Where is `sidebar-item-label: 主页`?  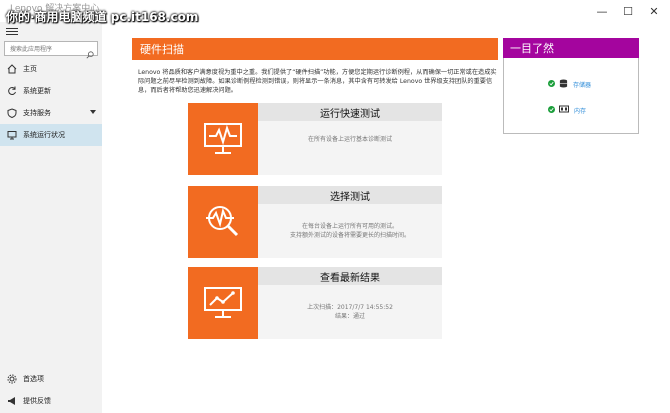 sidebar-item-label: 主页 is located at coordinates (30, 69).